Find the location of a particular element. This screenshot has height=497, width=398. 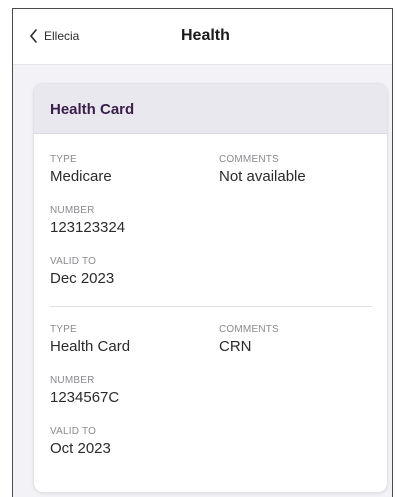

back-label: Ellecia is located at coordinates (62, 36).